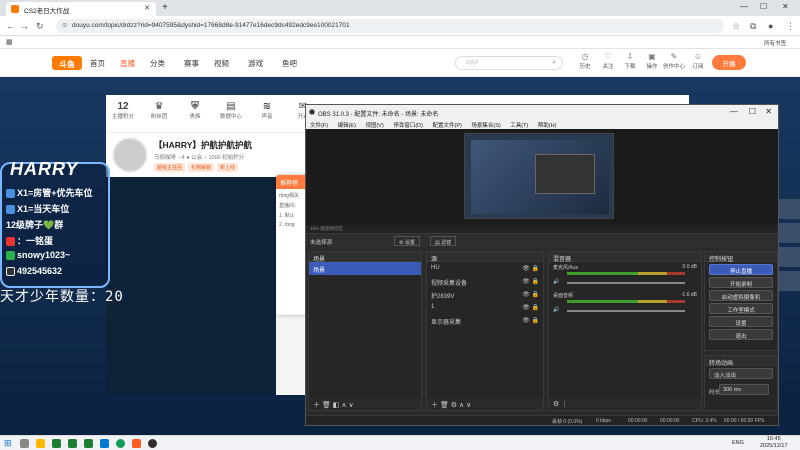 The image size is (800, 450). I want to click on source-item: 护2839V 👁 🔒, so click(485, 294).